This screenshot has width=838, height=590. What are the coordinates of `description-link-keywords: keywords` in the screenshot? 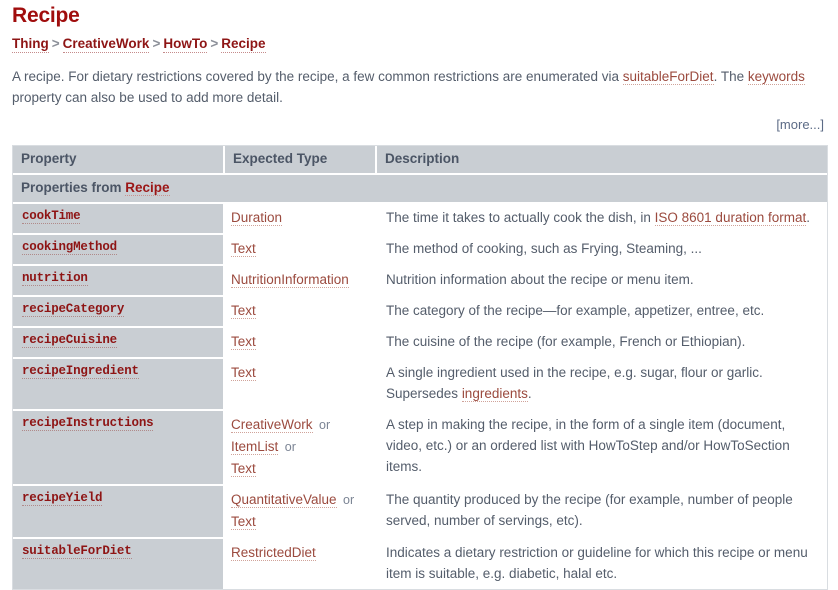 It's located at (776, 77).